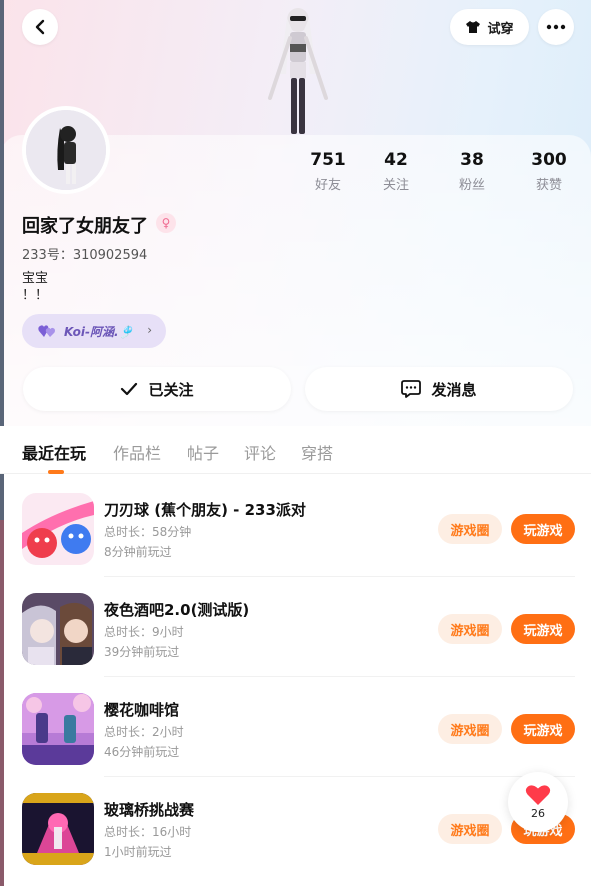  What do you see at coordinates (205, 510) in the screenshot?
I see `game-title: 刀刃球 (蕉个朋友) - 233派对` at bounding box center [205, 510].